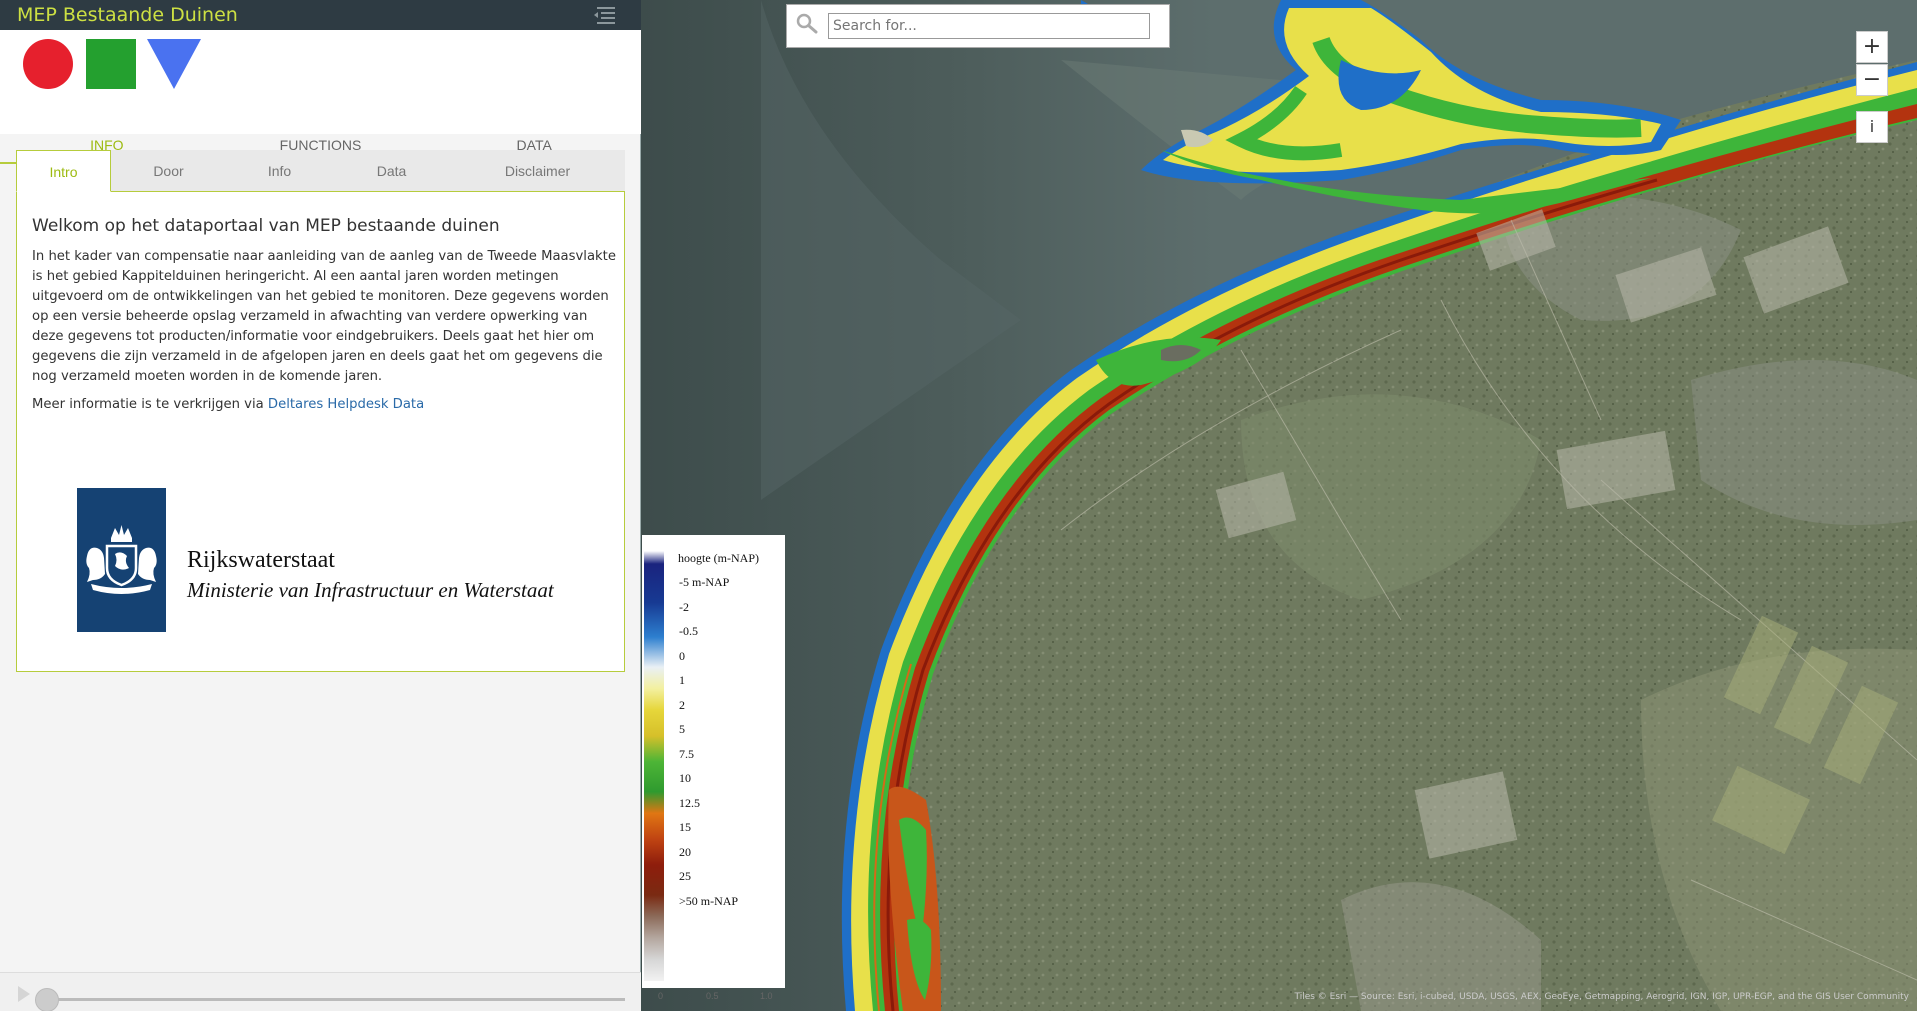 This screenshot has width=1917, height=1011. Describe the element at coordinates (174, 64) in the screenshot. I see `triangle-shape-icon` at that location.